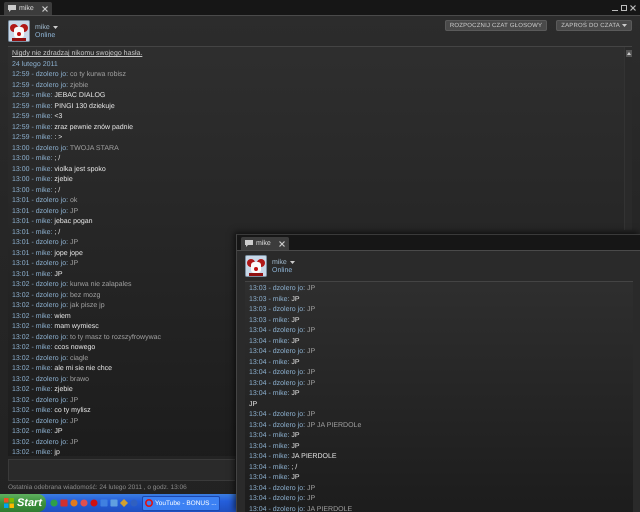  Describe the element at coordinates (629, 53) in the screenshot. I see `scroll-up-icon` at that location.